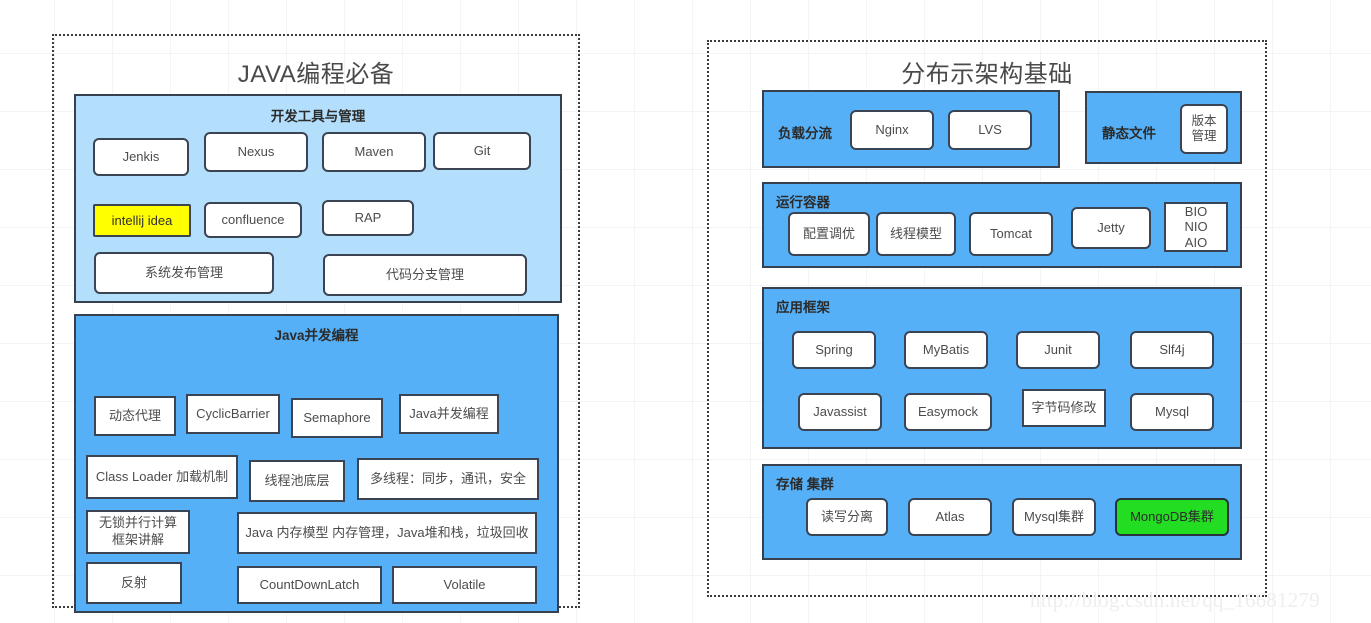 The width and height of the screenshot is (1371, 623). Describe the element at coordinates (1054, 517) in the screenshot. I see `item-mysql-cluster: Mysql集群` at that location.